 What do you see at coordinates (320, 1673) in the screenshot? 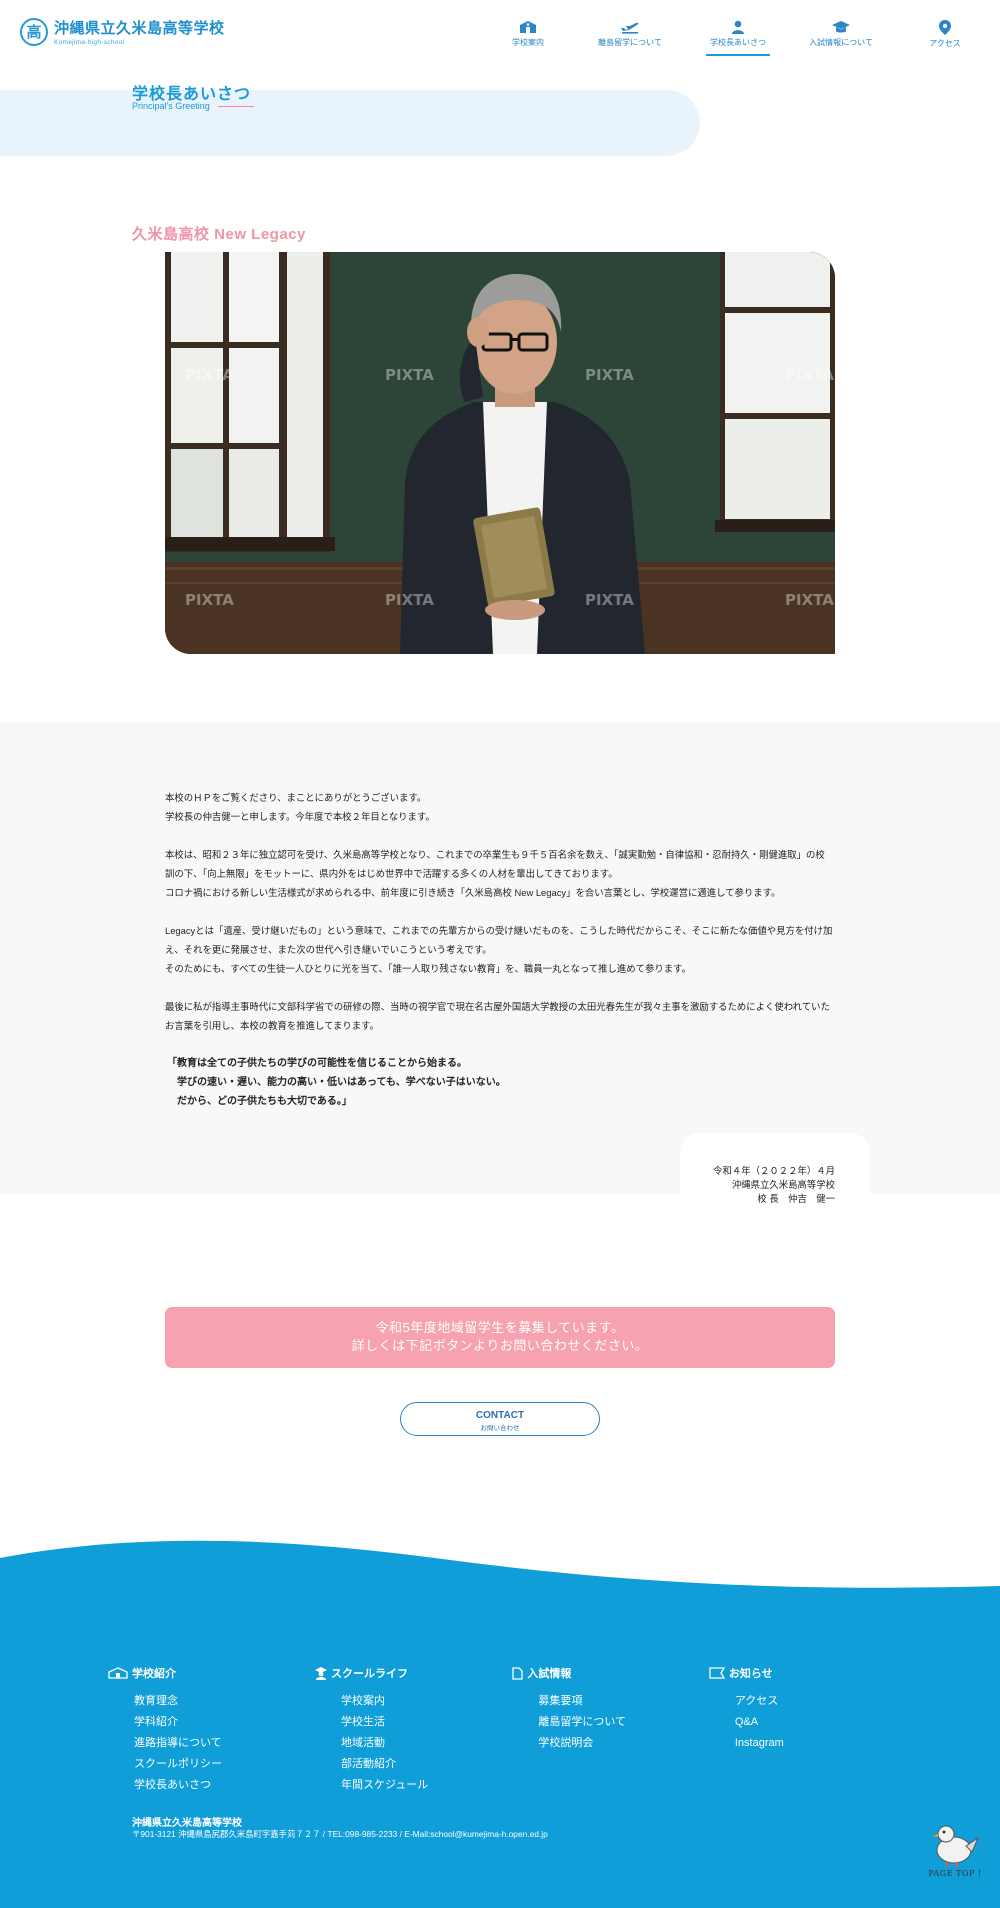
I see `student-icon` at bounding box center [320, 1673].